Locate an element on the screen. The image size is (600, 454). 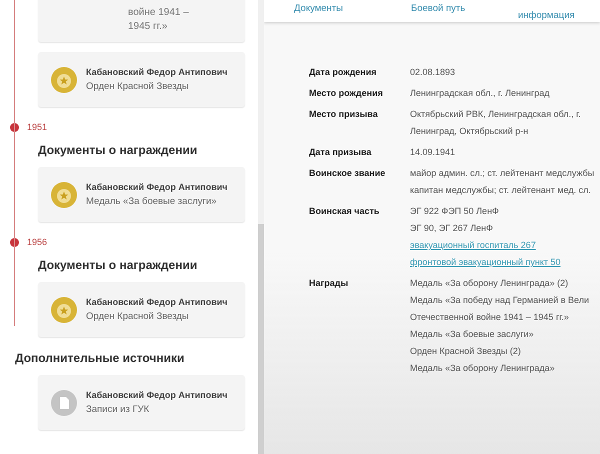
field-value: Медаль «За победу над Германией в Вели is located at coordinates (500, 300).